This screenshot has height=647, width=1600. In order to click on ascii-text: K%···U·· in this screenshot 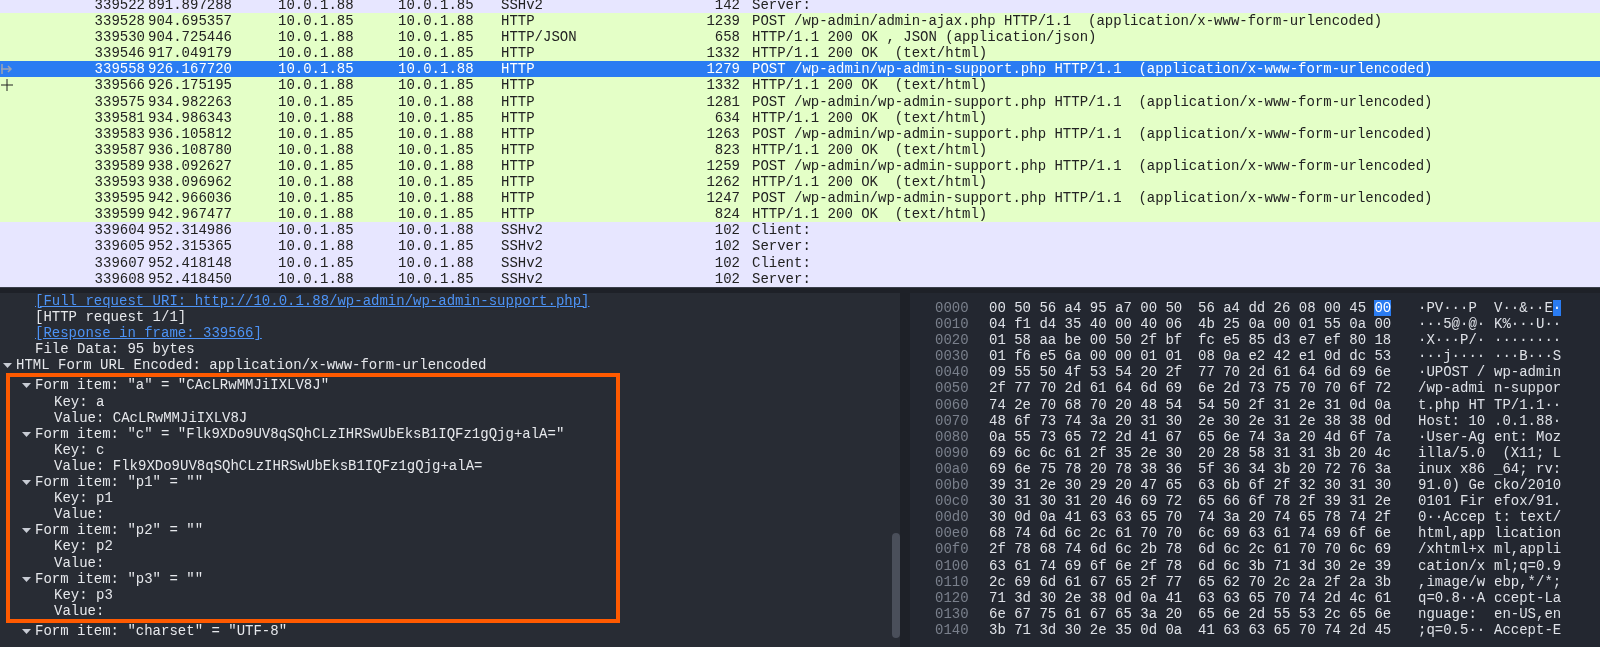, I will do `click(1528, 324)`.